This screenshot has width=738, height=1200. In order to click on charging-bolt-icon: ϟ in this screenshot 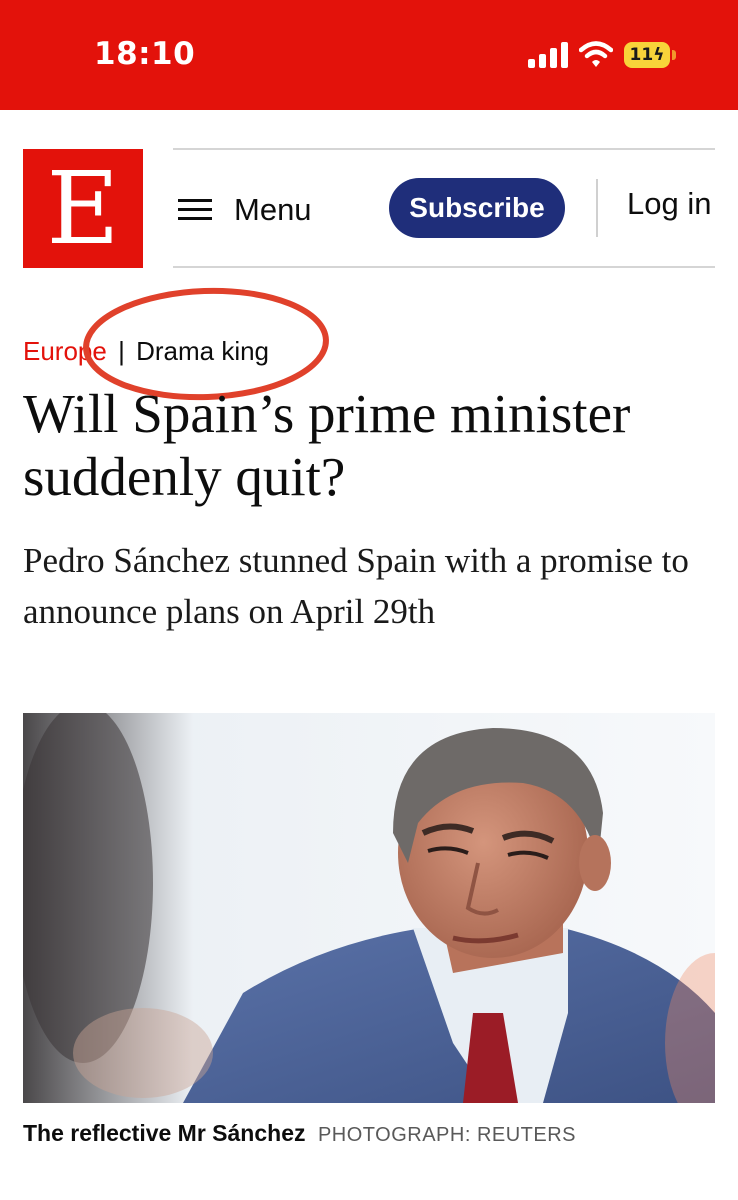, I will do `click(659, 55)`.